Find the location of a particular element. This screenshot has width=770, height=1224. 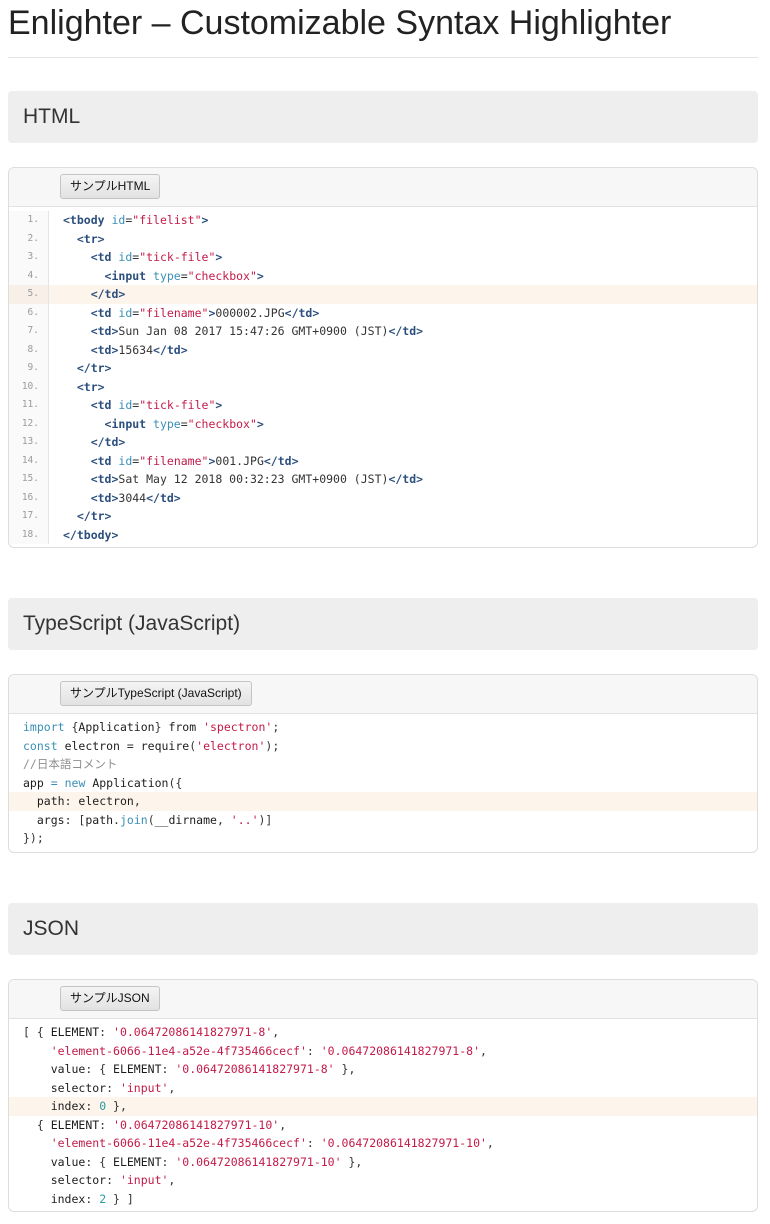

code-line: selector: 'input', is located at coordinates (383, 1180).